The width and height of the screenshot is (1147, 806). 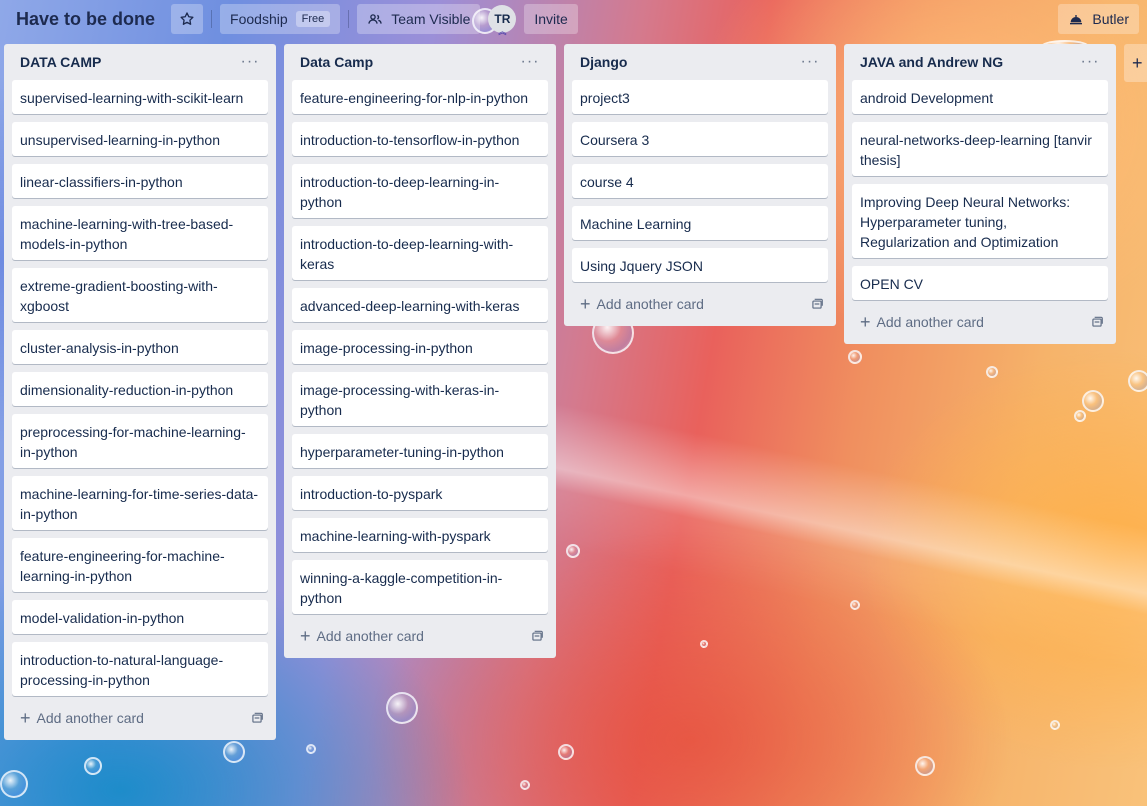 I want to click on card: Using Jquery JSON, so click(x=700, y=265).